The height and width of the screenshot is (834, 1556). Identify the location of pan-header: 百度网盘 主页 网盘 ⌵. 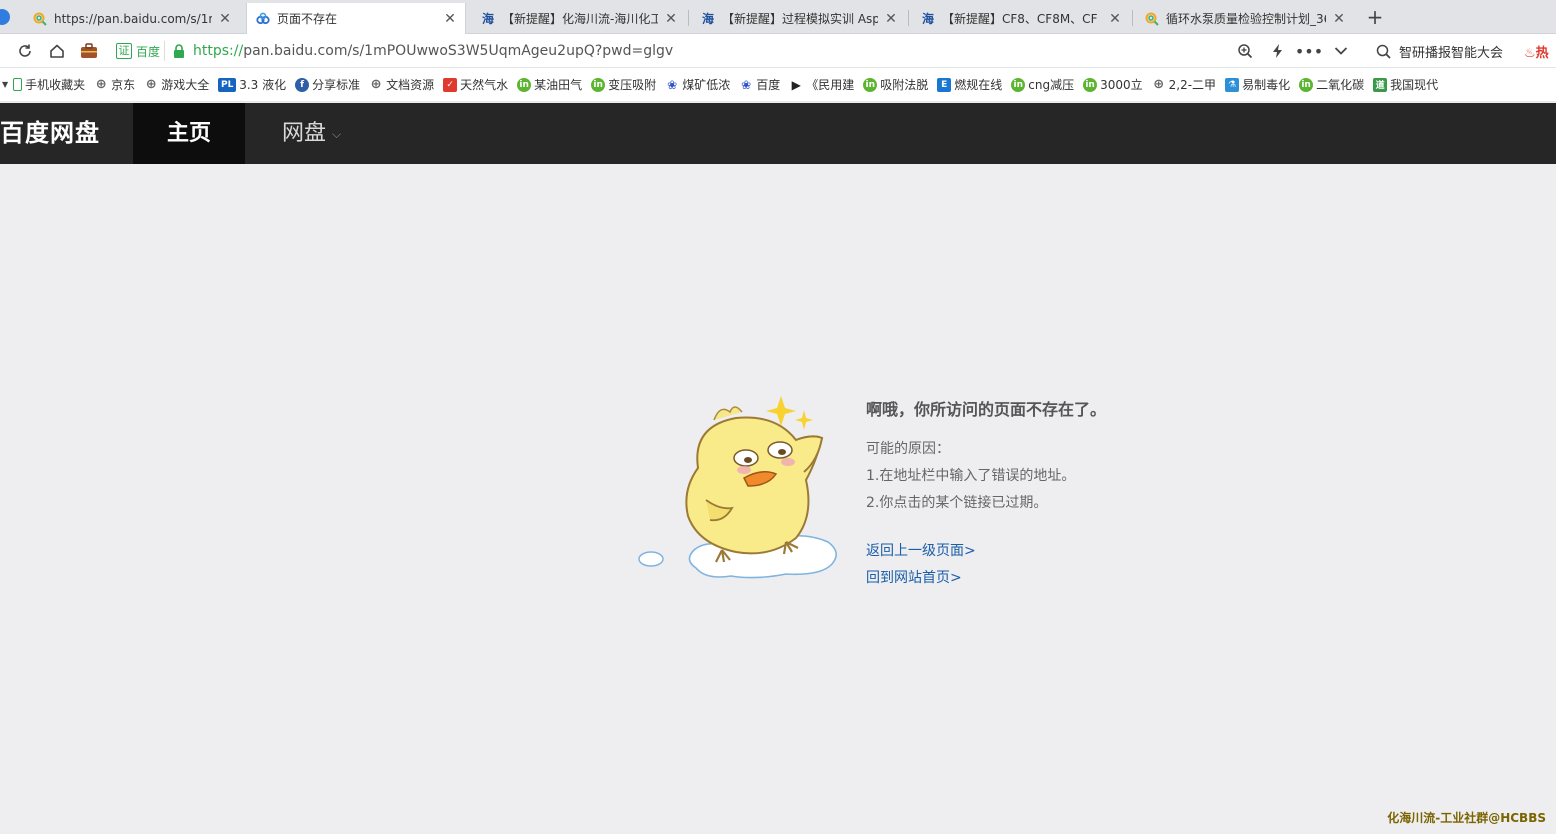
(778, 133).